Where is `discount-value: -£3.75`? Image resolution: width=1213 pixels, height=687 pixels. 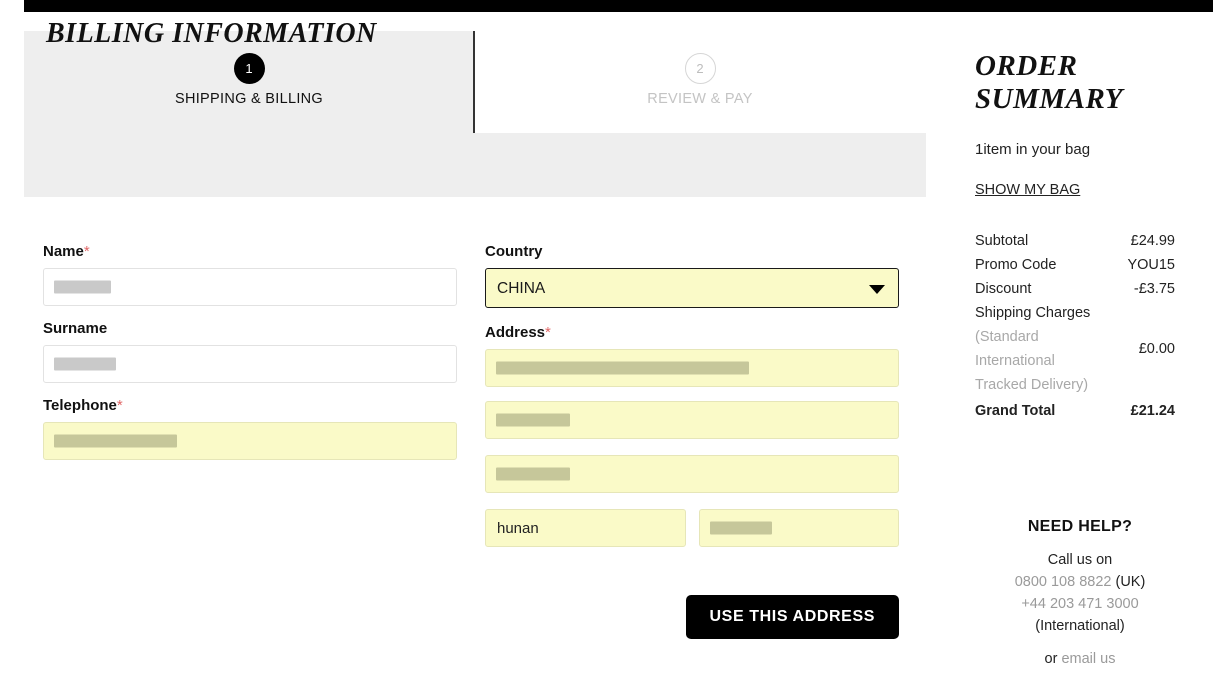 discount-value: -£3.75 is located at coordinates (1154, 289).